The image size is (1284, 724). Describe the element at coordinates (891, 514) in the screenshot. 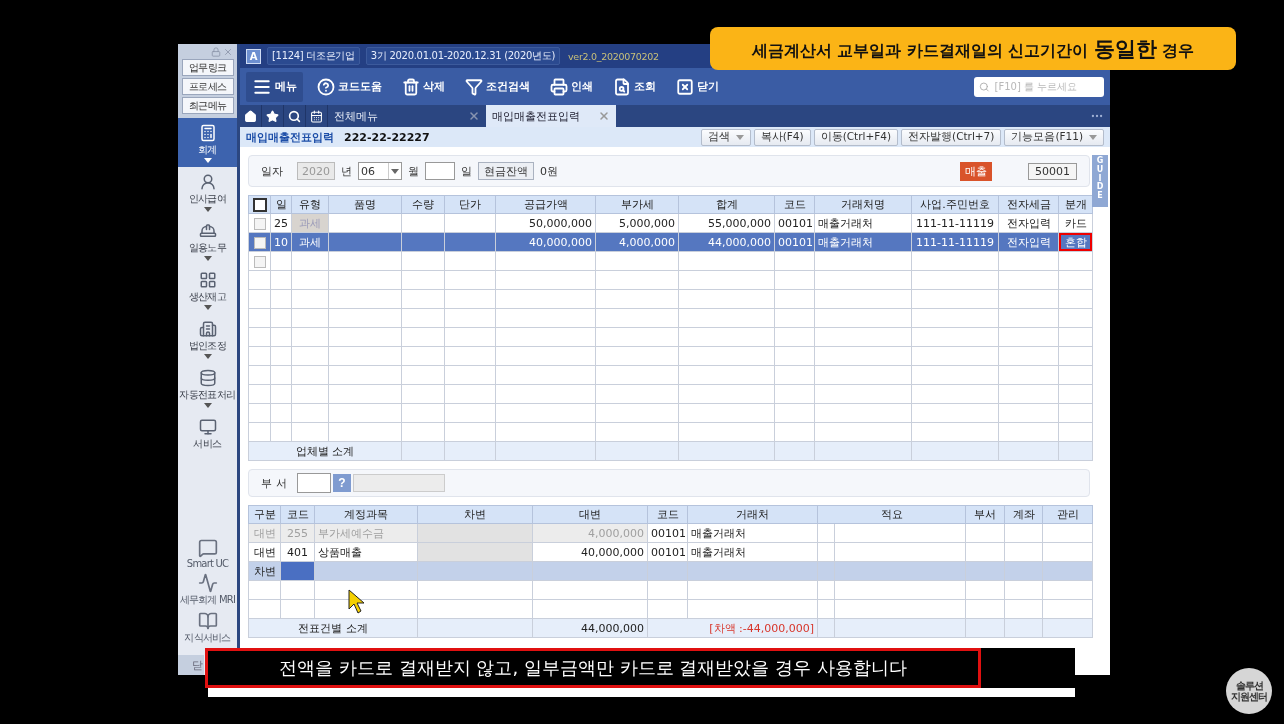

I see `column-header: 적요` at that location.